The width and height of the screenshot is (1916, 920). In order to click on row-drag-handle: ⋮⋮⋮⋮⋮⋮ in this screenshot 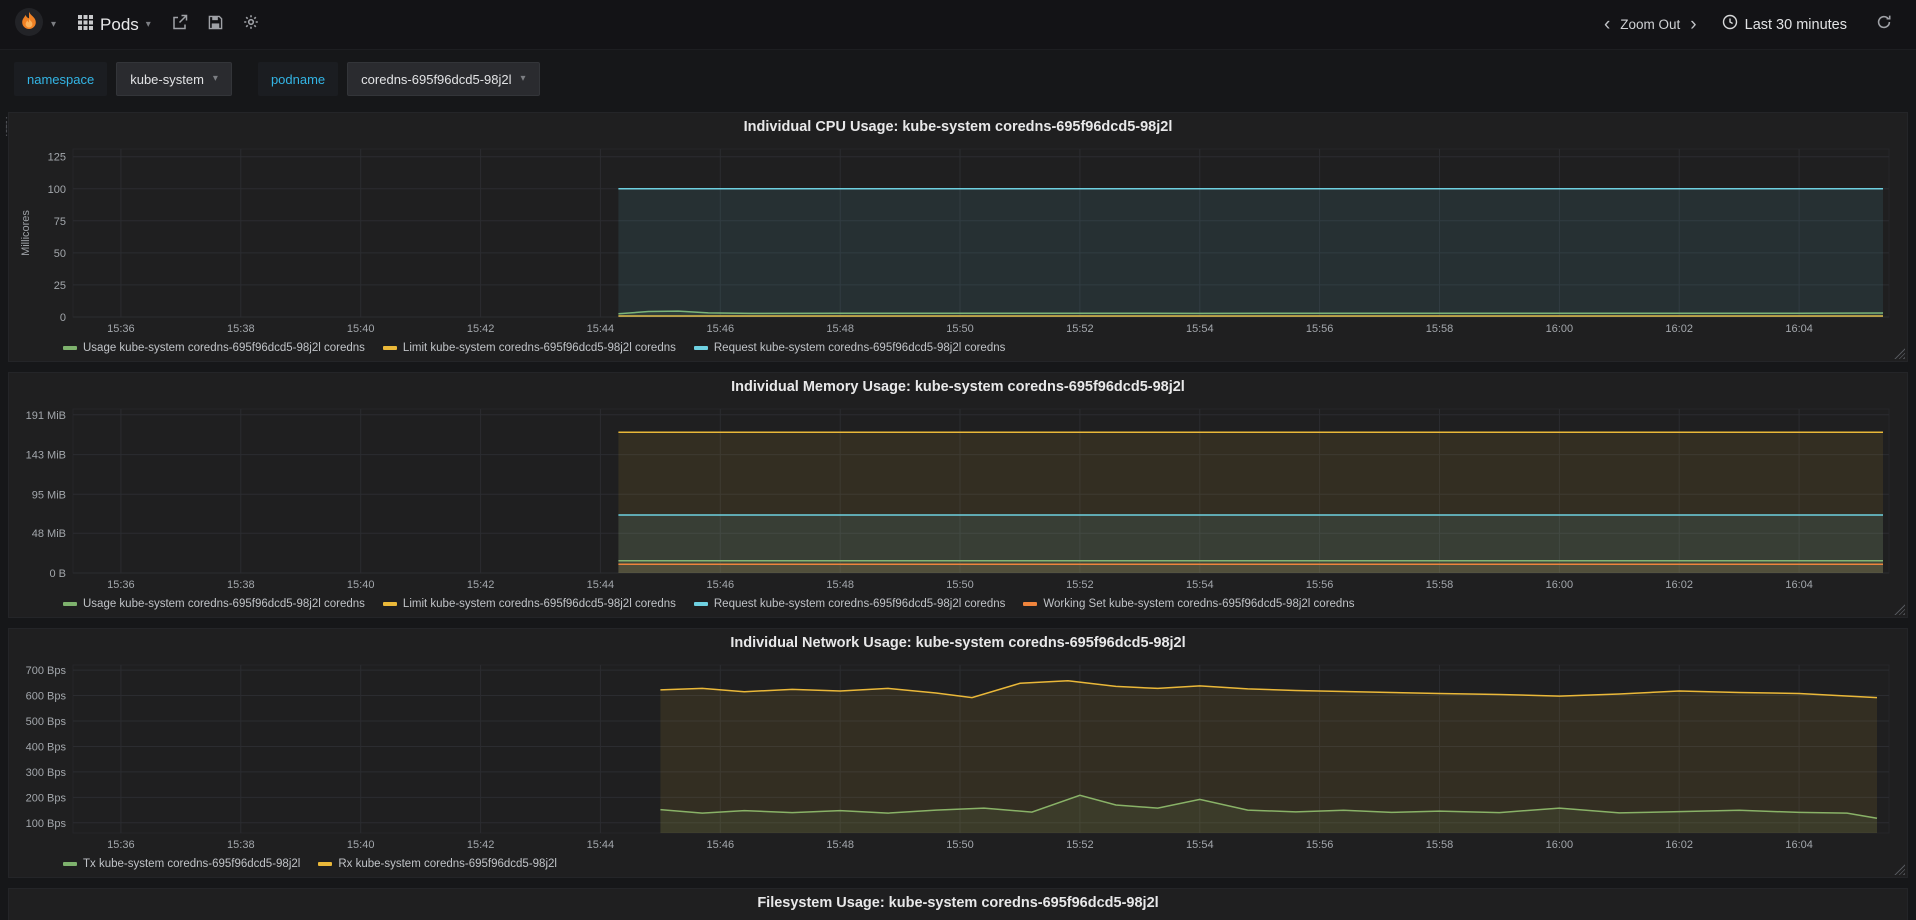, I will do `click(11, 127)`.